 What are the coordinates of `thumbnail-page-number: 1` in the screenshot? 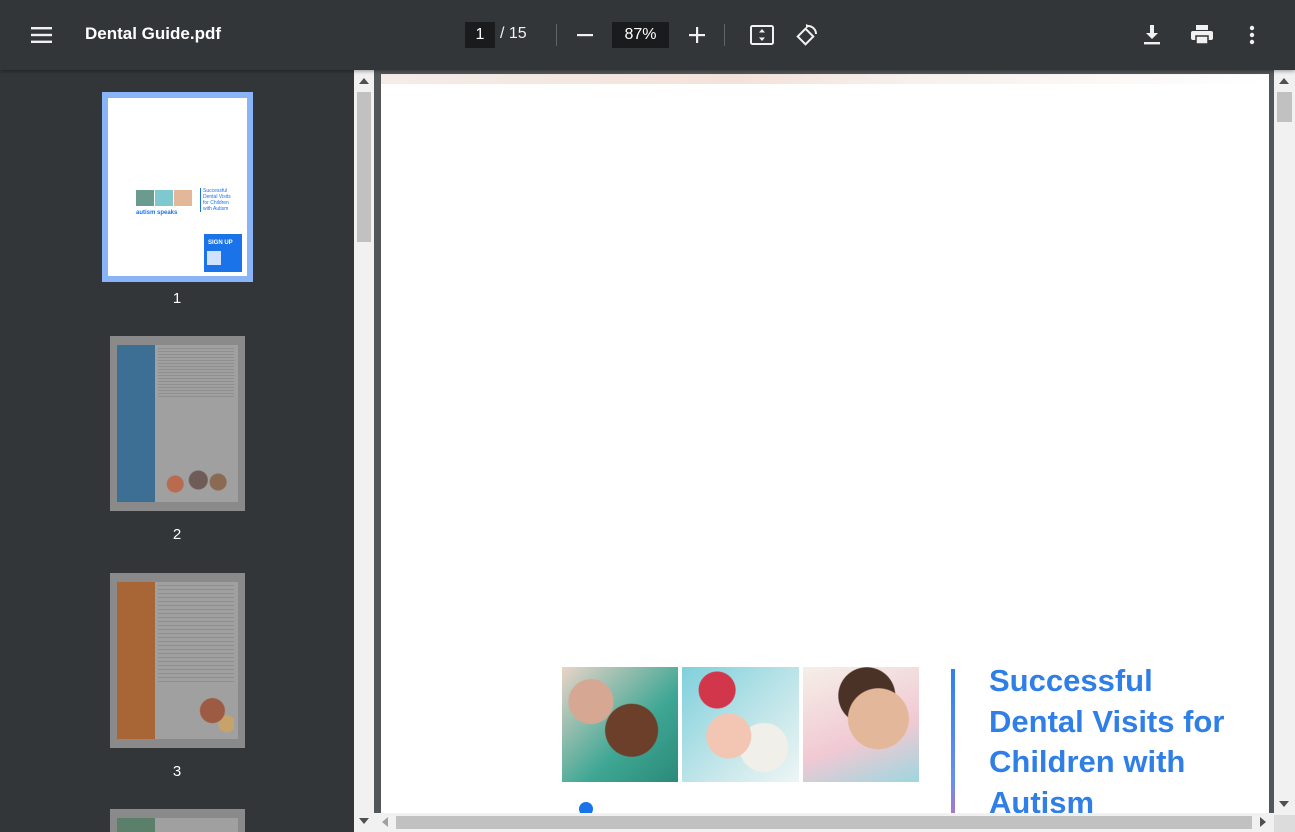 It's located at (177, 298).